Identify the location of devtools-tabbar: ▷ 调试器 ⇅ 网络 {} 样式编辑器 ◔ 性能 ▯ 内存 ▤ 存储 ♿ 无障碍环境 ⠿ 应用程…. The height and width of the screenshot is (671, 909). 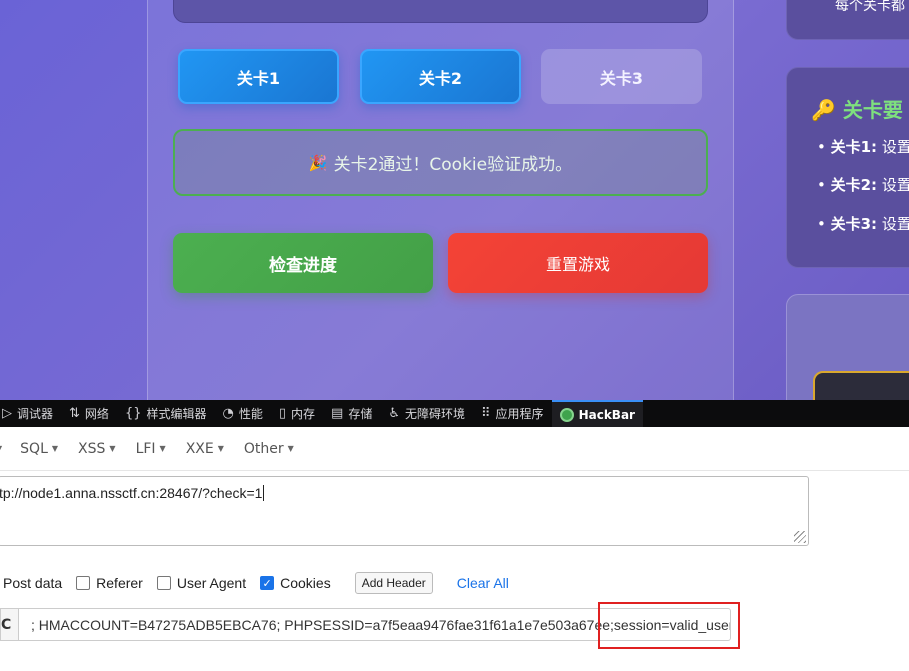
(454, 413).